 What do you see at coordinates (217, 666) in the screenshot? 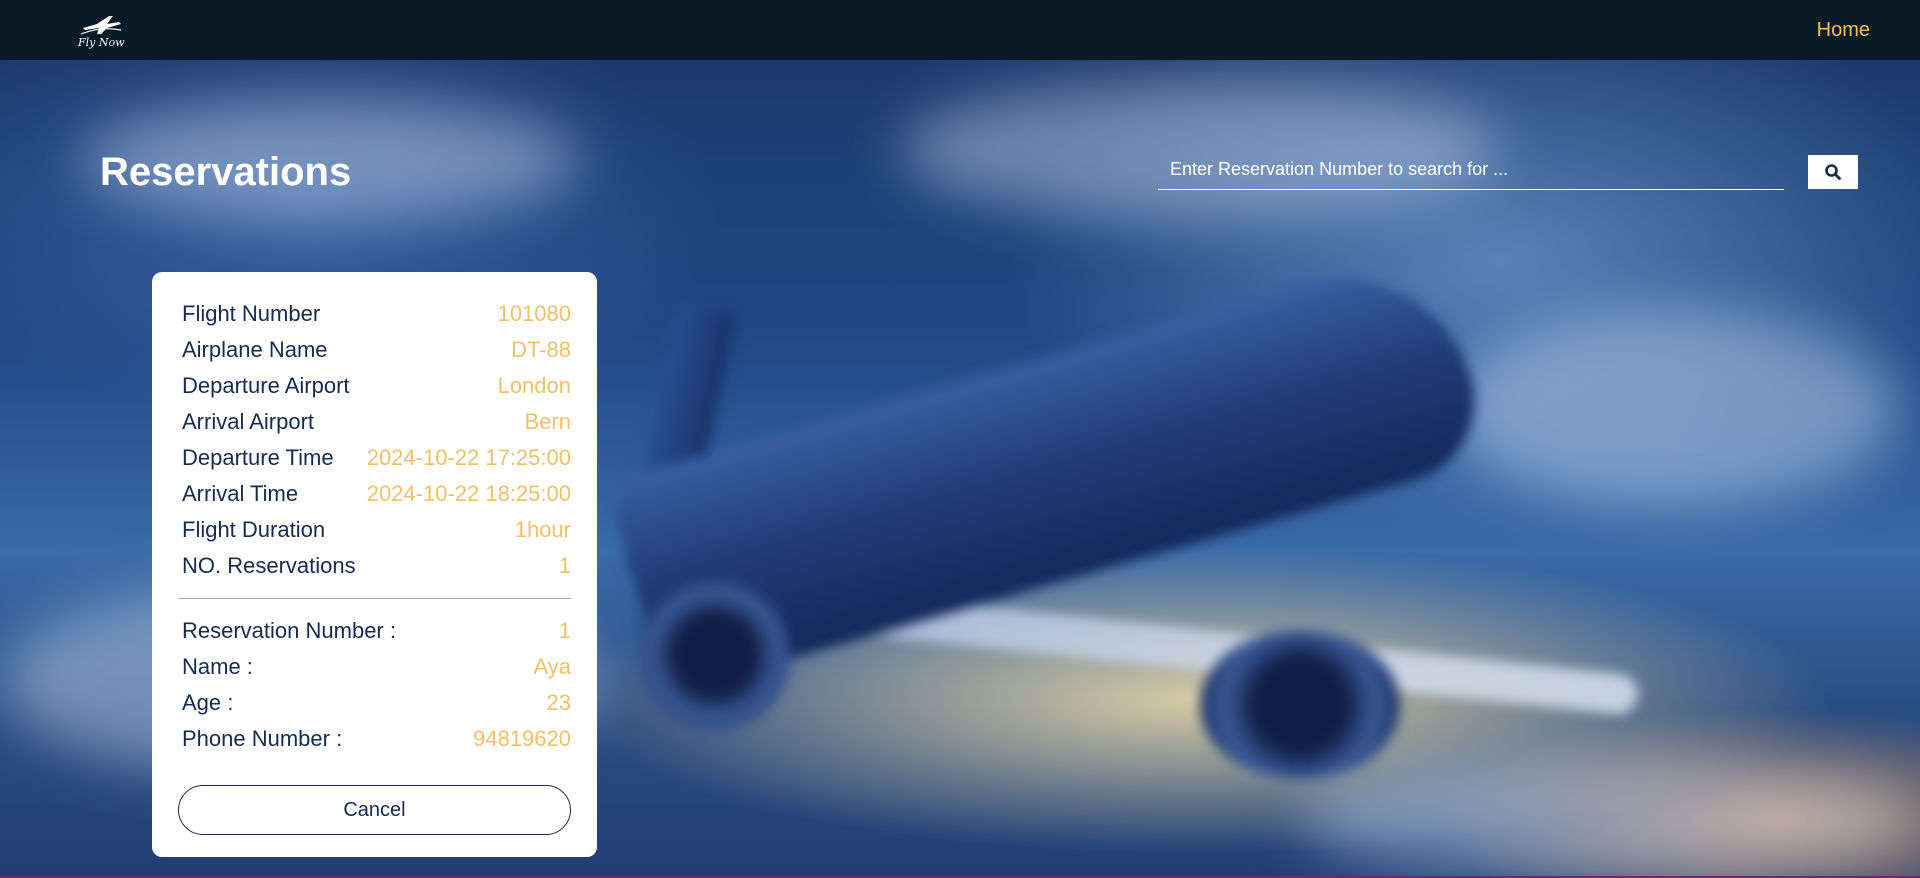
I see `detail-label: Name :` at bounding box center [217, 666].